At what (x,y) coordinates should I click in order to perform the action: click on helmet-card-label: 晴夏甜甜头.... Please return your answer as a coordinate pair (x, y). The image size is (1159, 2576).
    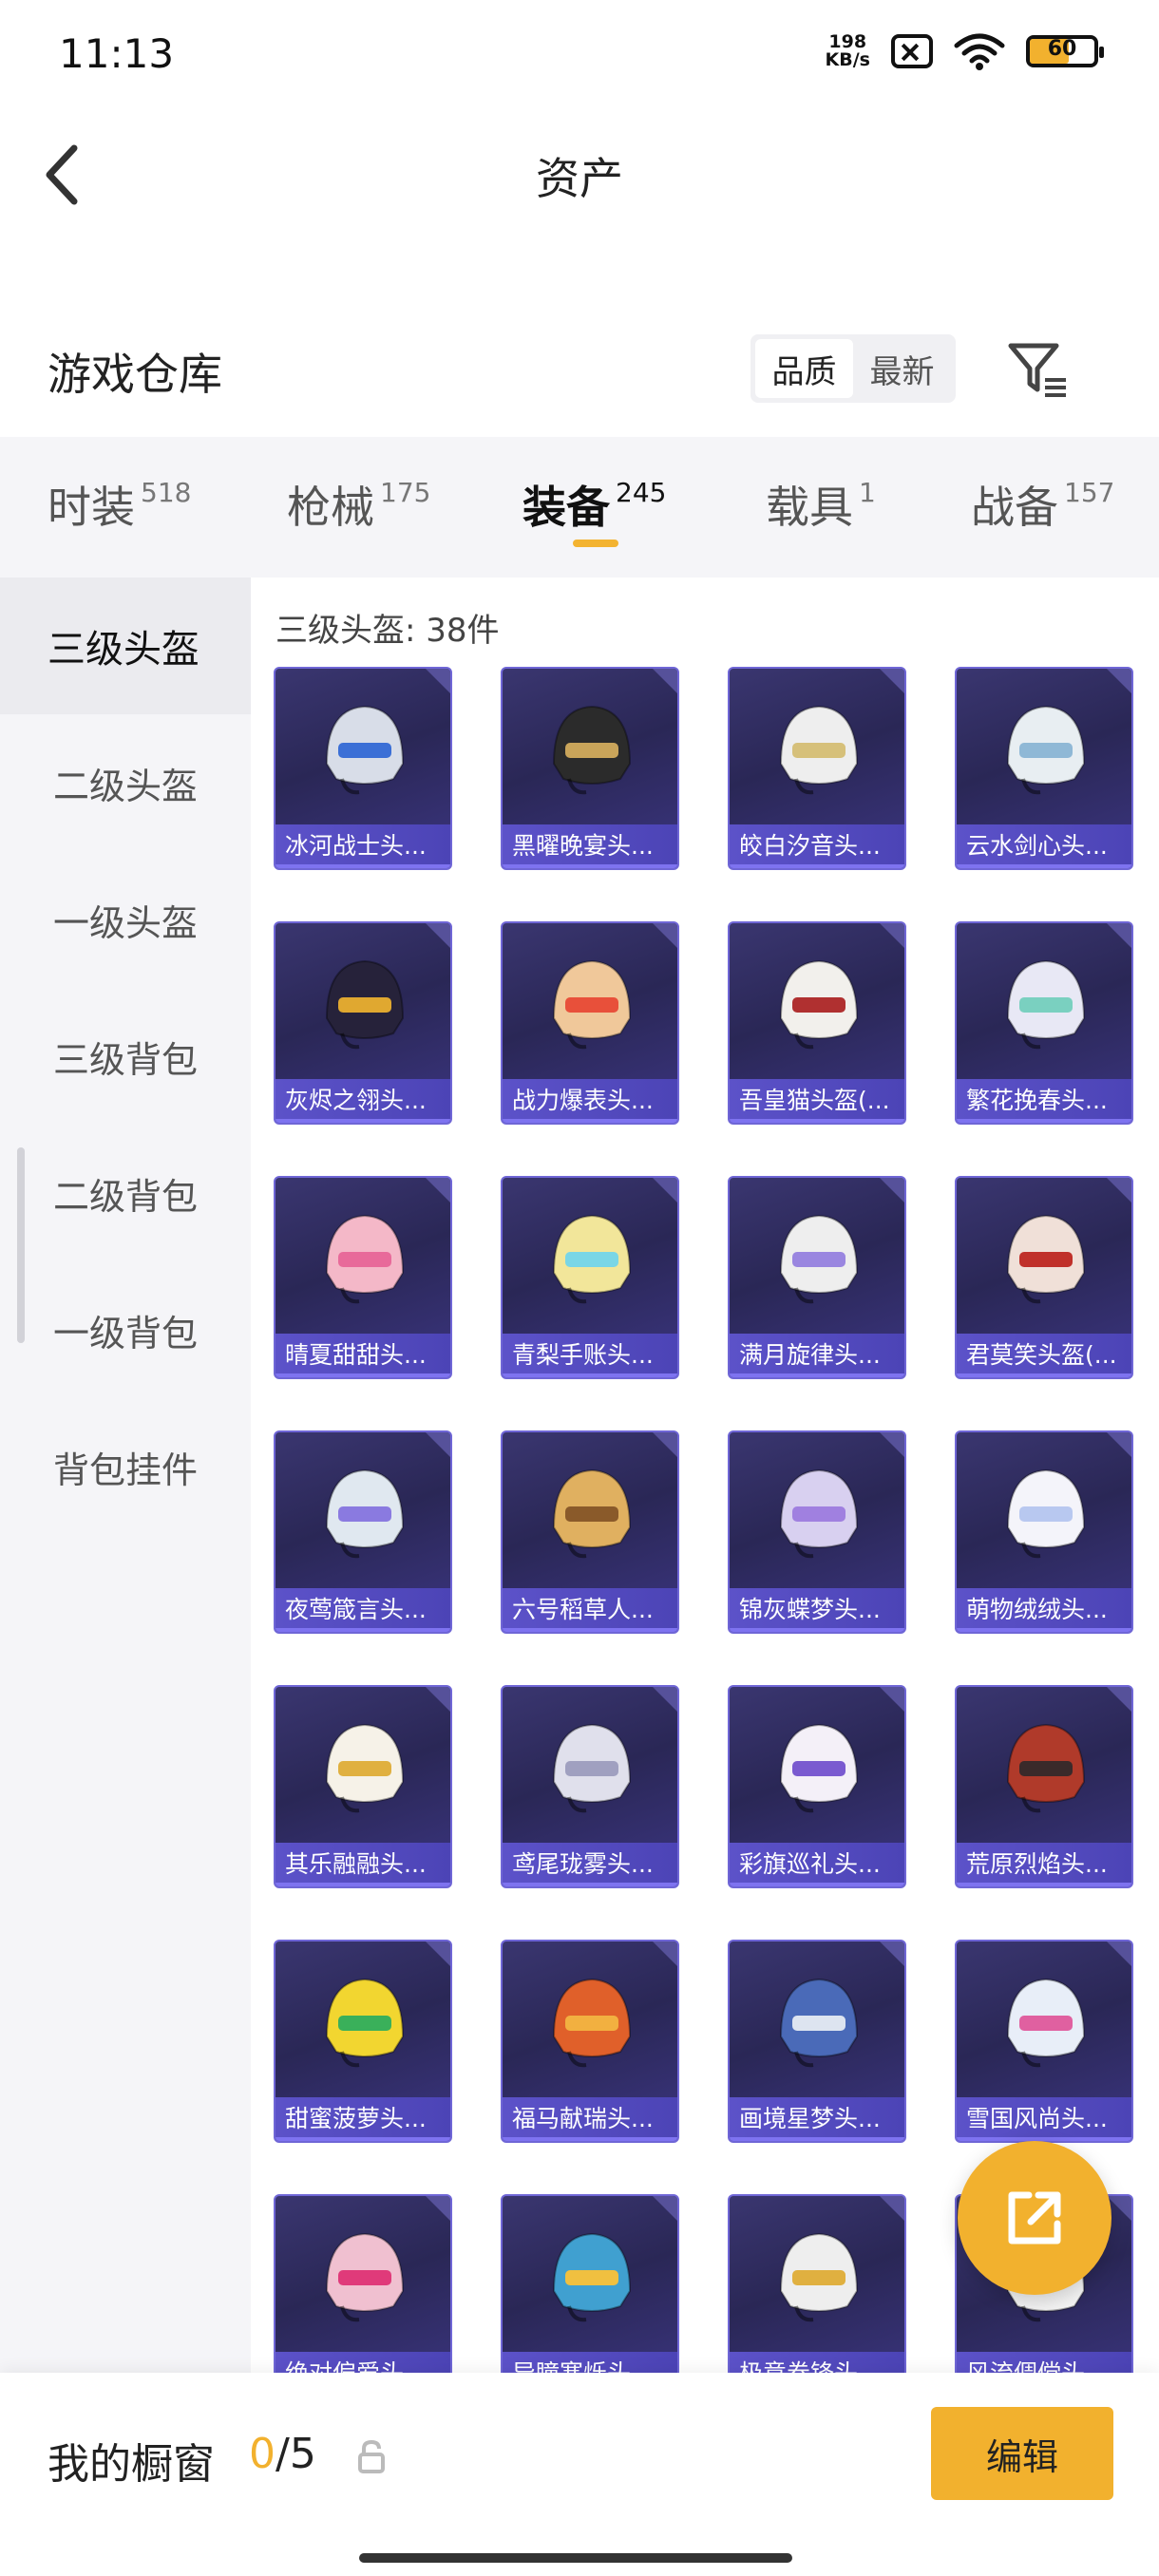
    Looking at the image, I should click on (363, 1355).